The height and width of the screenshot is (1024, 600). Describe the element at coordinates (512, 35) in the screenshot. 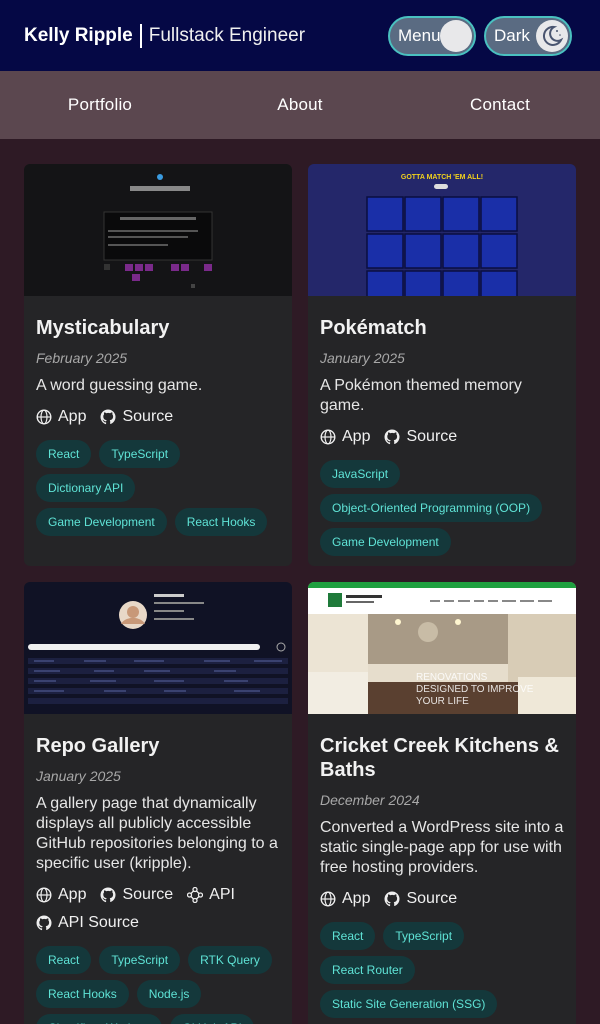

I see `dark-toggle-label: Dark` at that location.